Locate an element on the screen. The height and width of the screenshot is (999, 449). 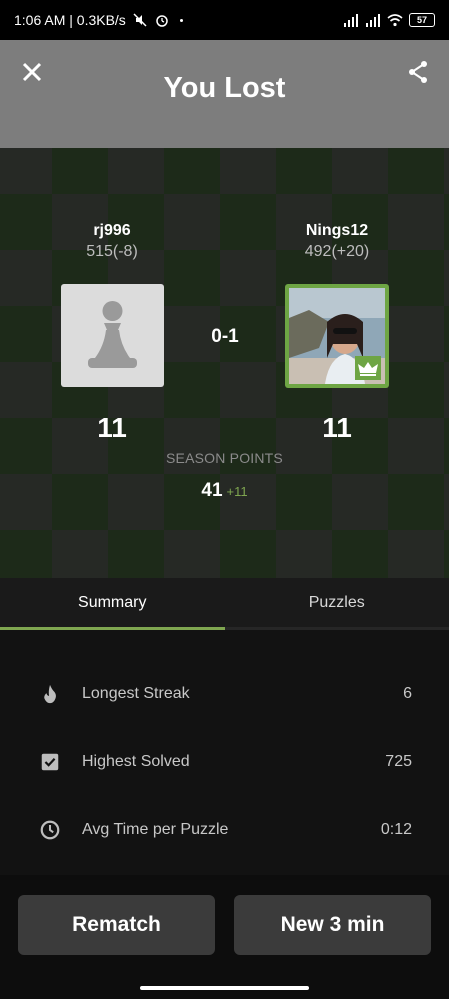
player-left-name: rj996 is located at coordinates (112, 230).